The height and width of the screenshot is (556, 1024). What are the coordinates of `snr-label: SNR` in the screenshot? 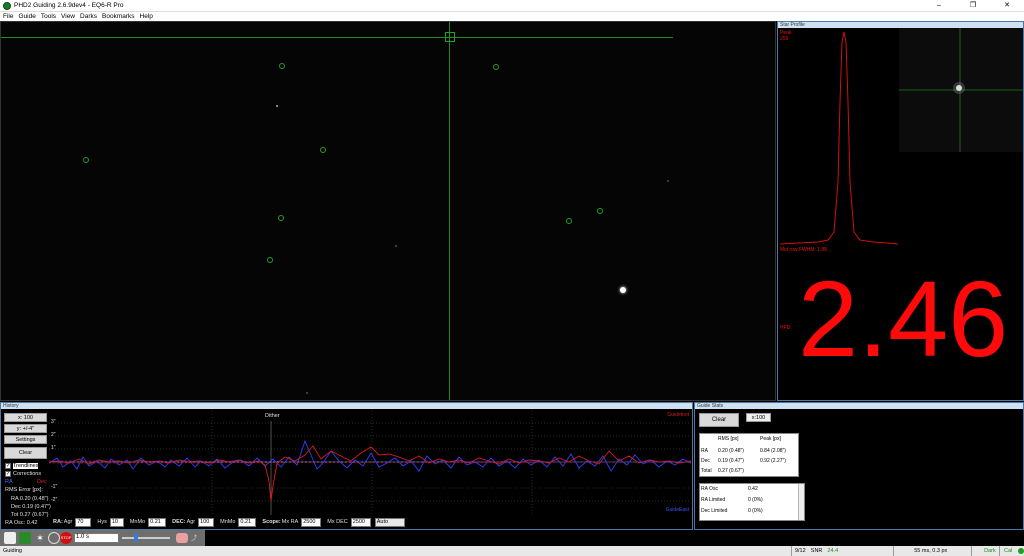 It's located at (816, 551).